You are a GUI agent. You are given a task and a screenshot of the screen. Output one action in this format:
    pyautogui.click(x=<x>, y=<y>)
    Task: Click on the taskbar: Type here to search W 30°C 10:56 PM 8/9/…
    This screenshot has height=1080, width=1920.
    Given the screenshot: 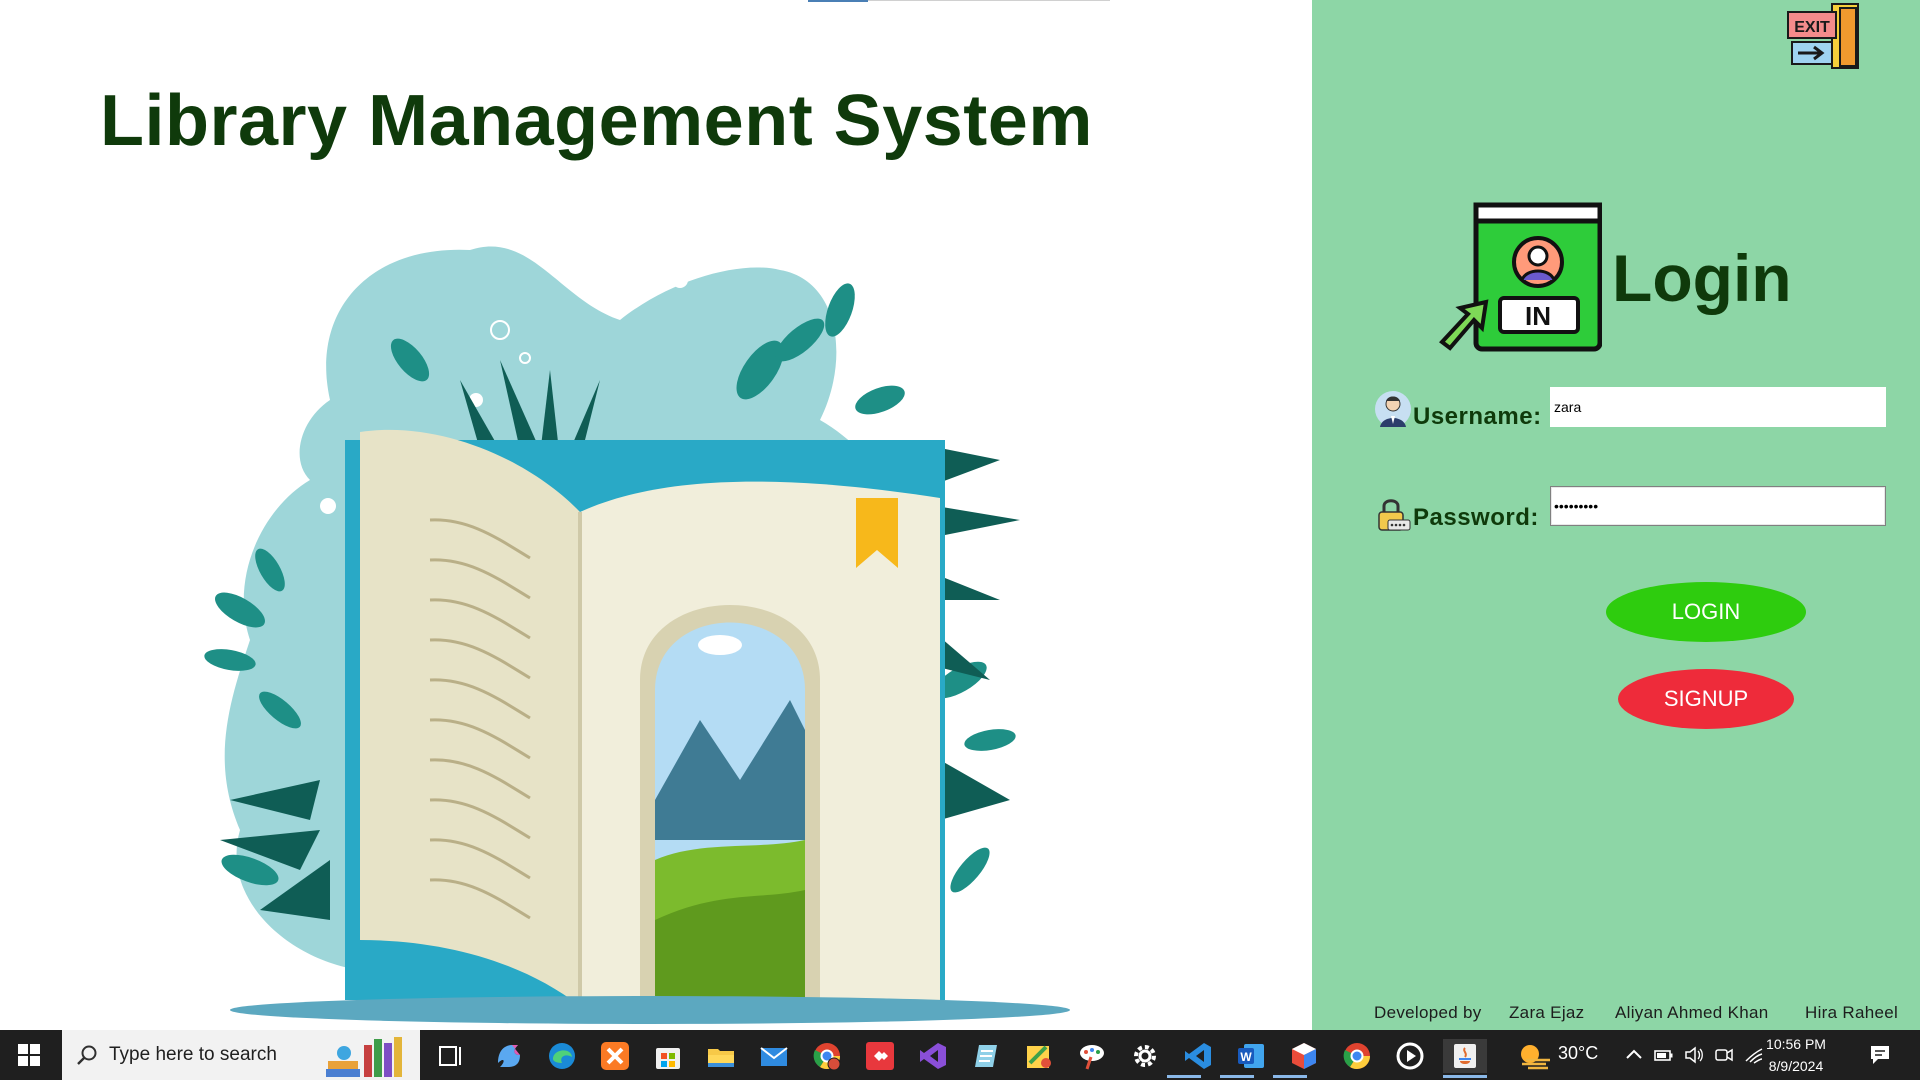 What is the action you would take?
    pyautogui.click(x=960, y=1055)
    